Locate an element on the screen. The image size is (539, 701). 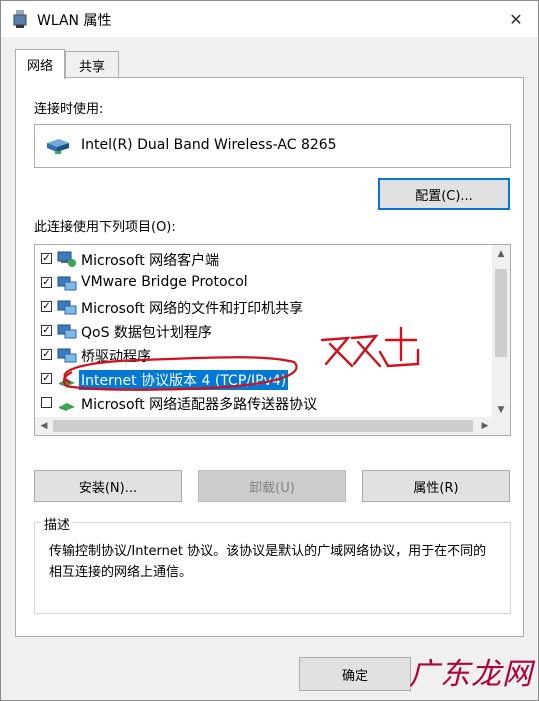
list-item: ✓ Microsoft 网络客户端 is located at coordinates (262, 259).